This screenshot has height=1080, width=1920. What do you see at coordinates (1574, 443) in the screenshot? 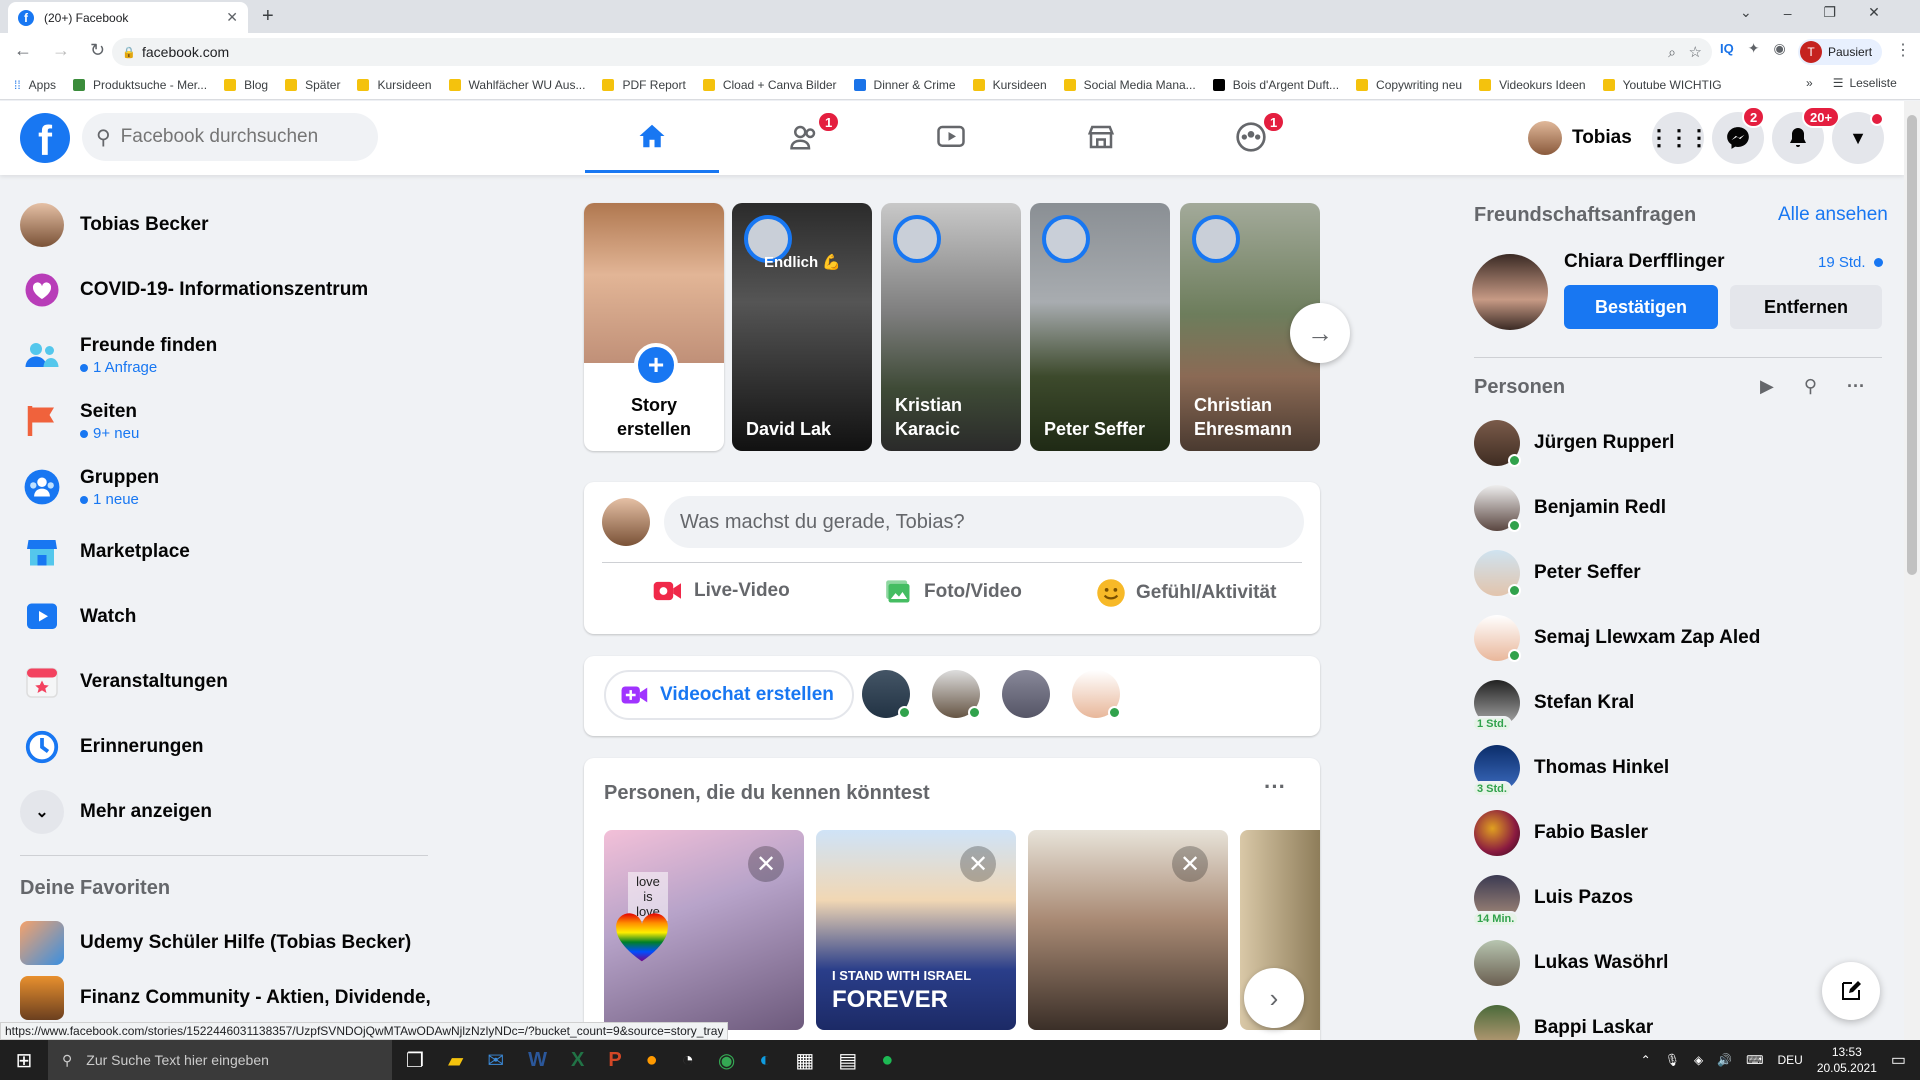
I see `contact-item: Jürgen Rupperl` at bounding box center [1574, 443].